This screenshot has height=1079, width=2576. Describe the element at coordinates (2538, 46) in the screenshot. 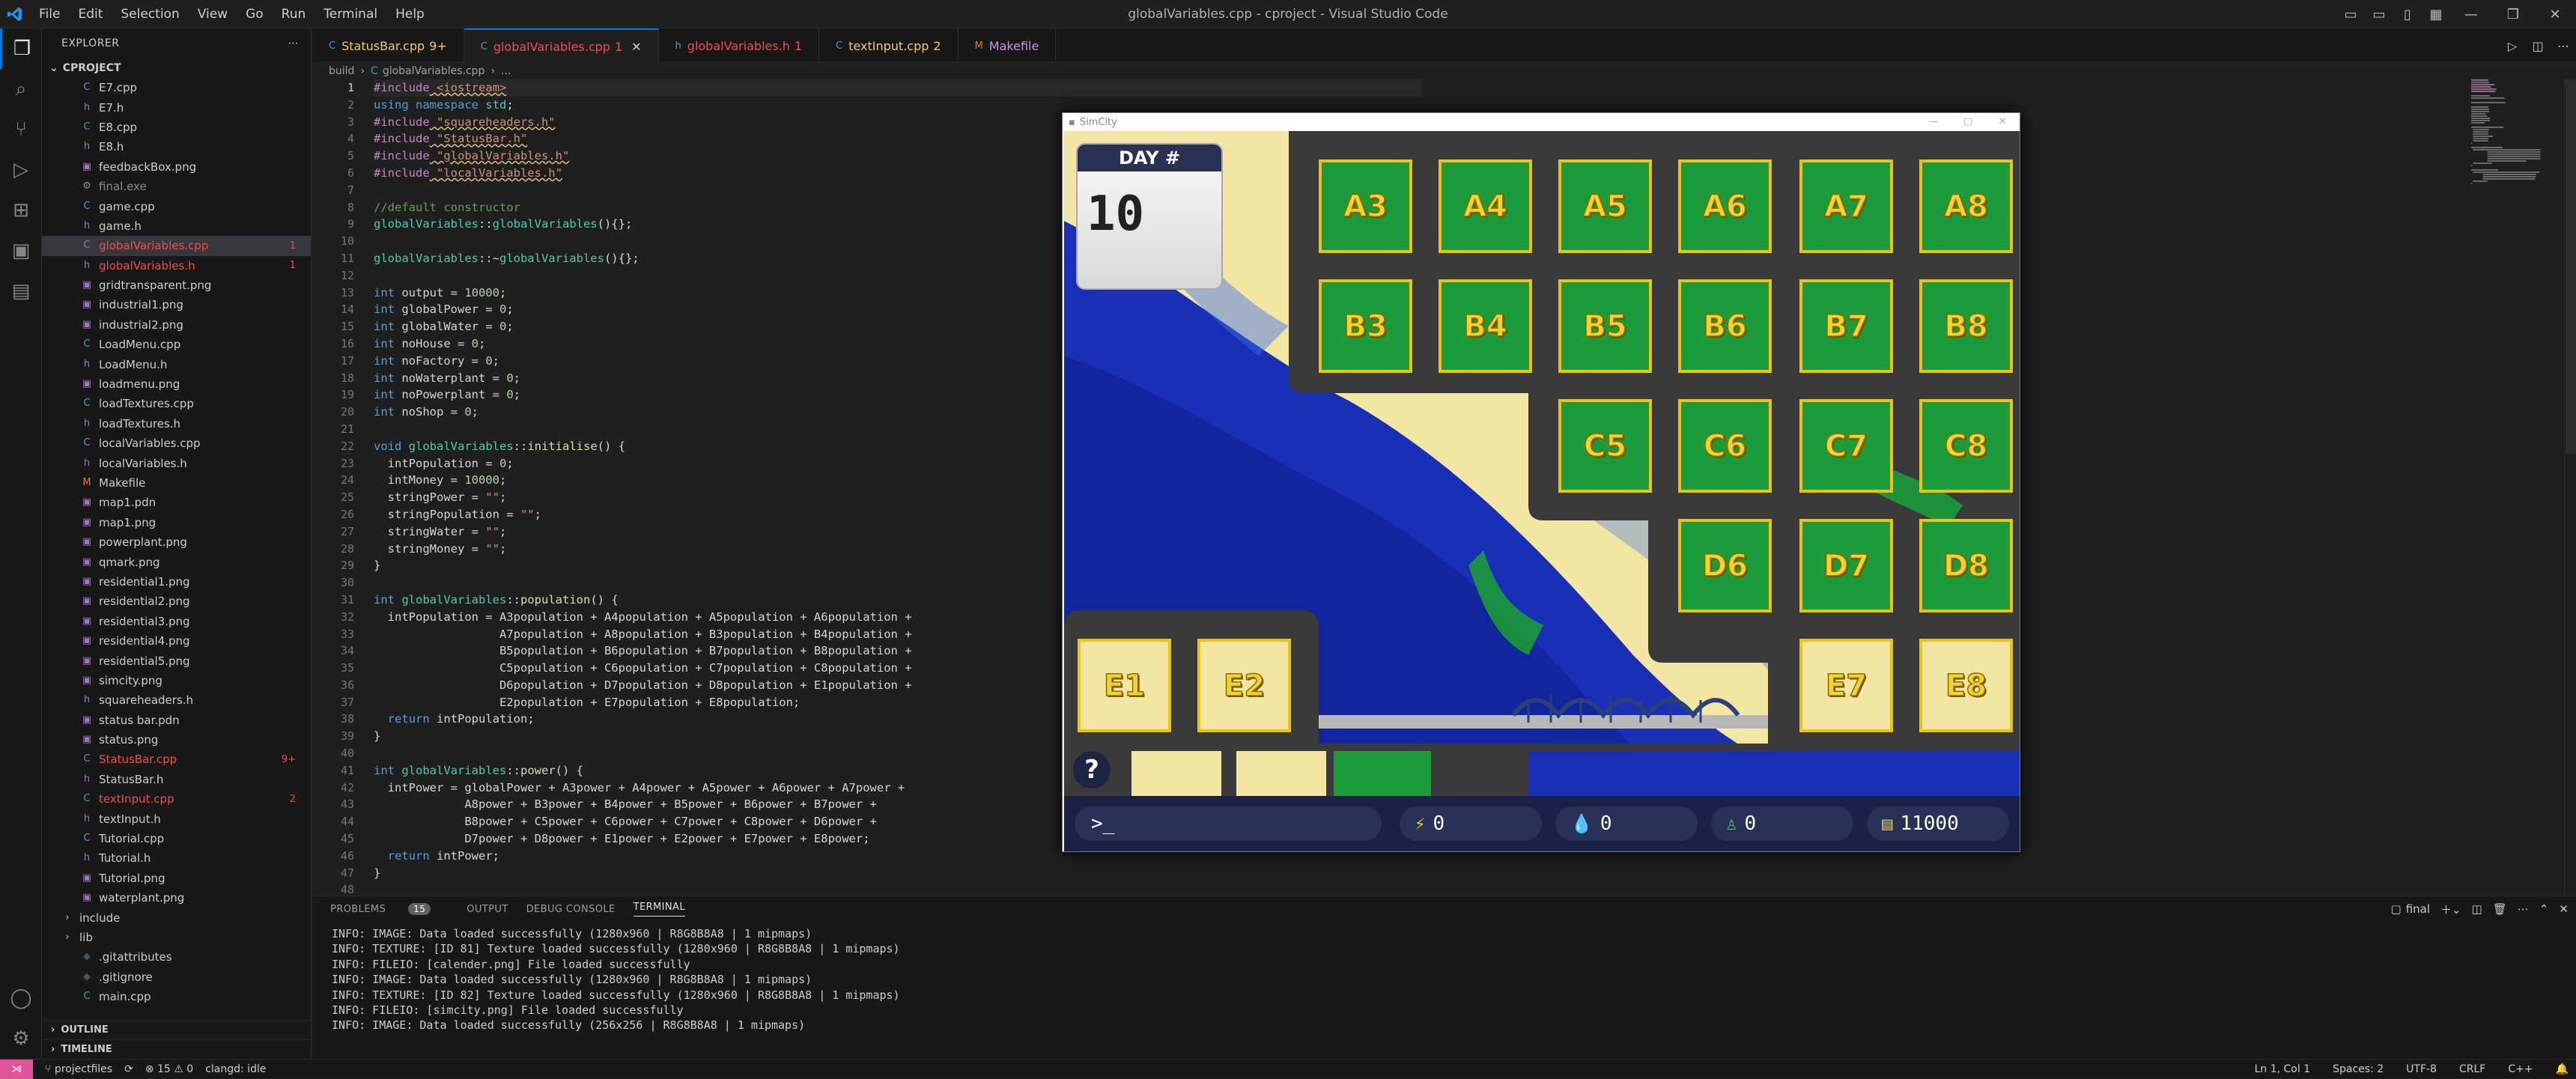

I see `split-editor-icon: ◫` at that location.